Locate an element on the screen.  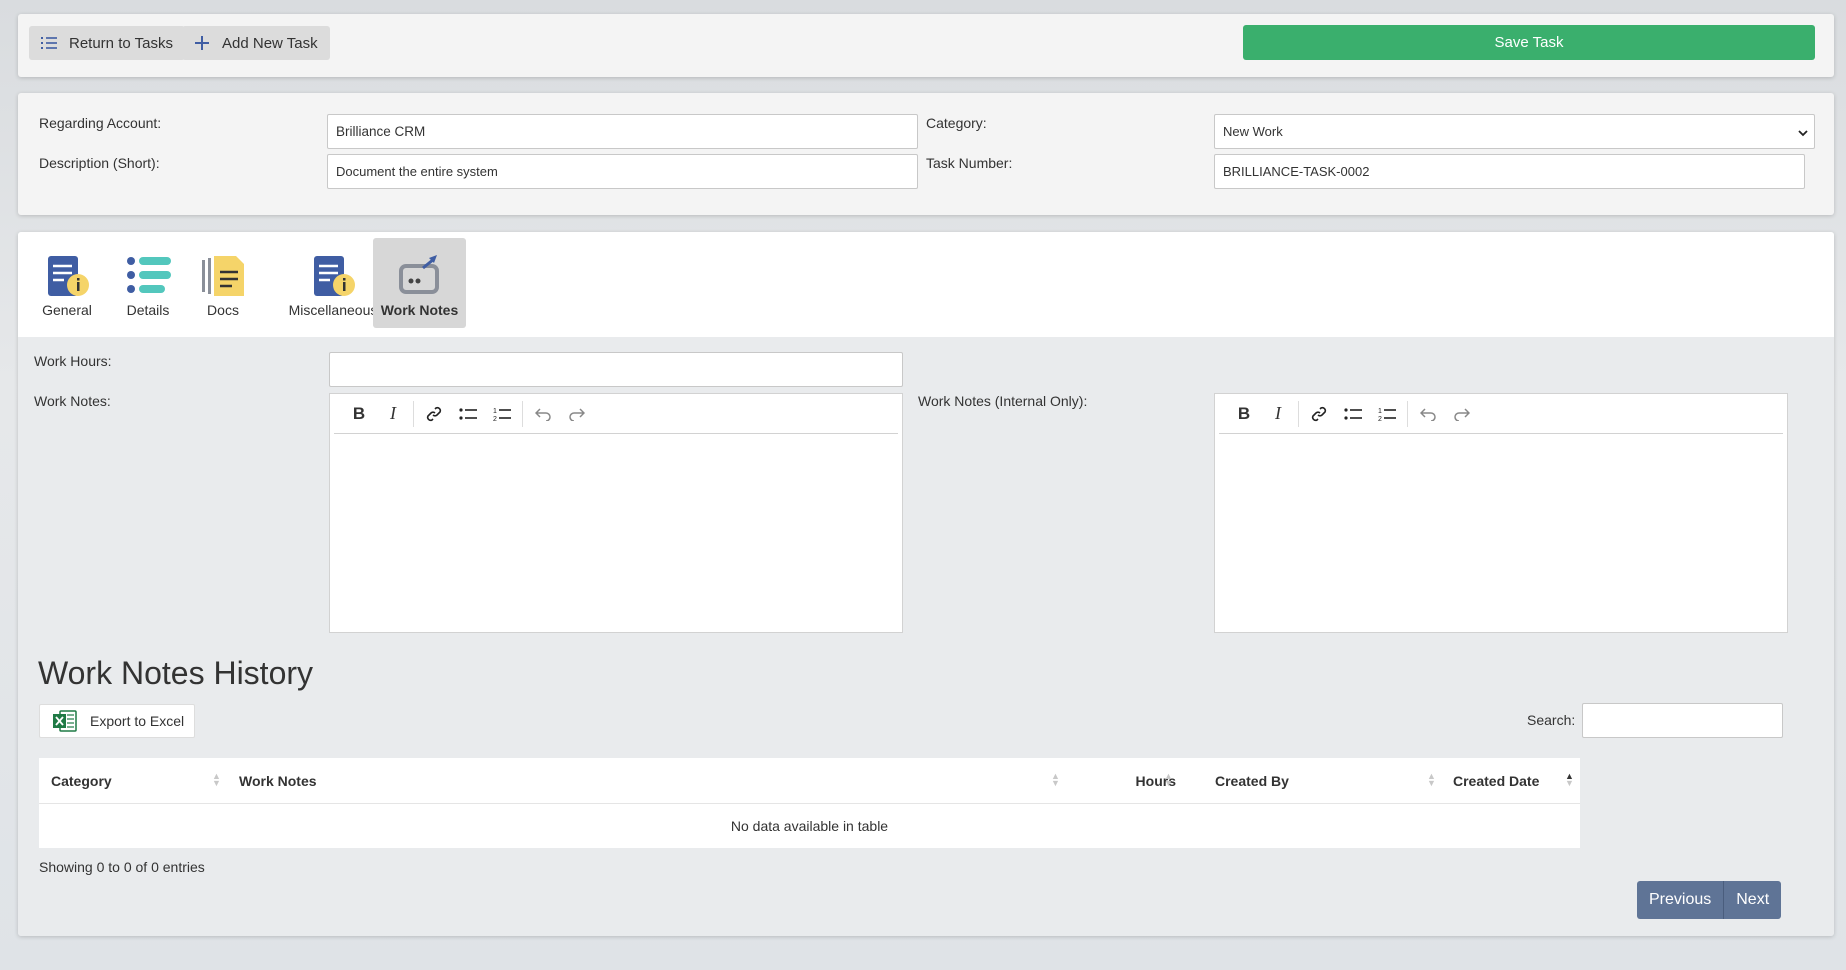
add-new-task-button: Add New Task is located at coordinates (256, 43).